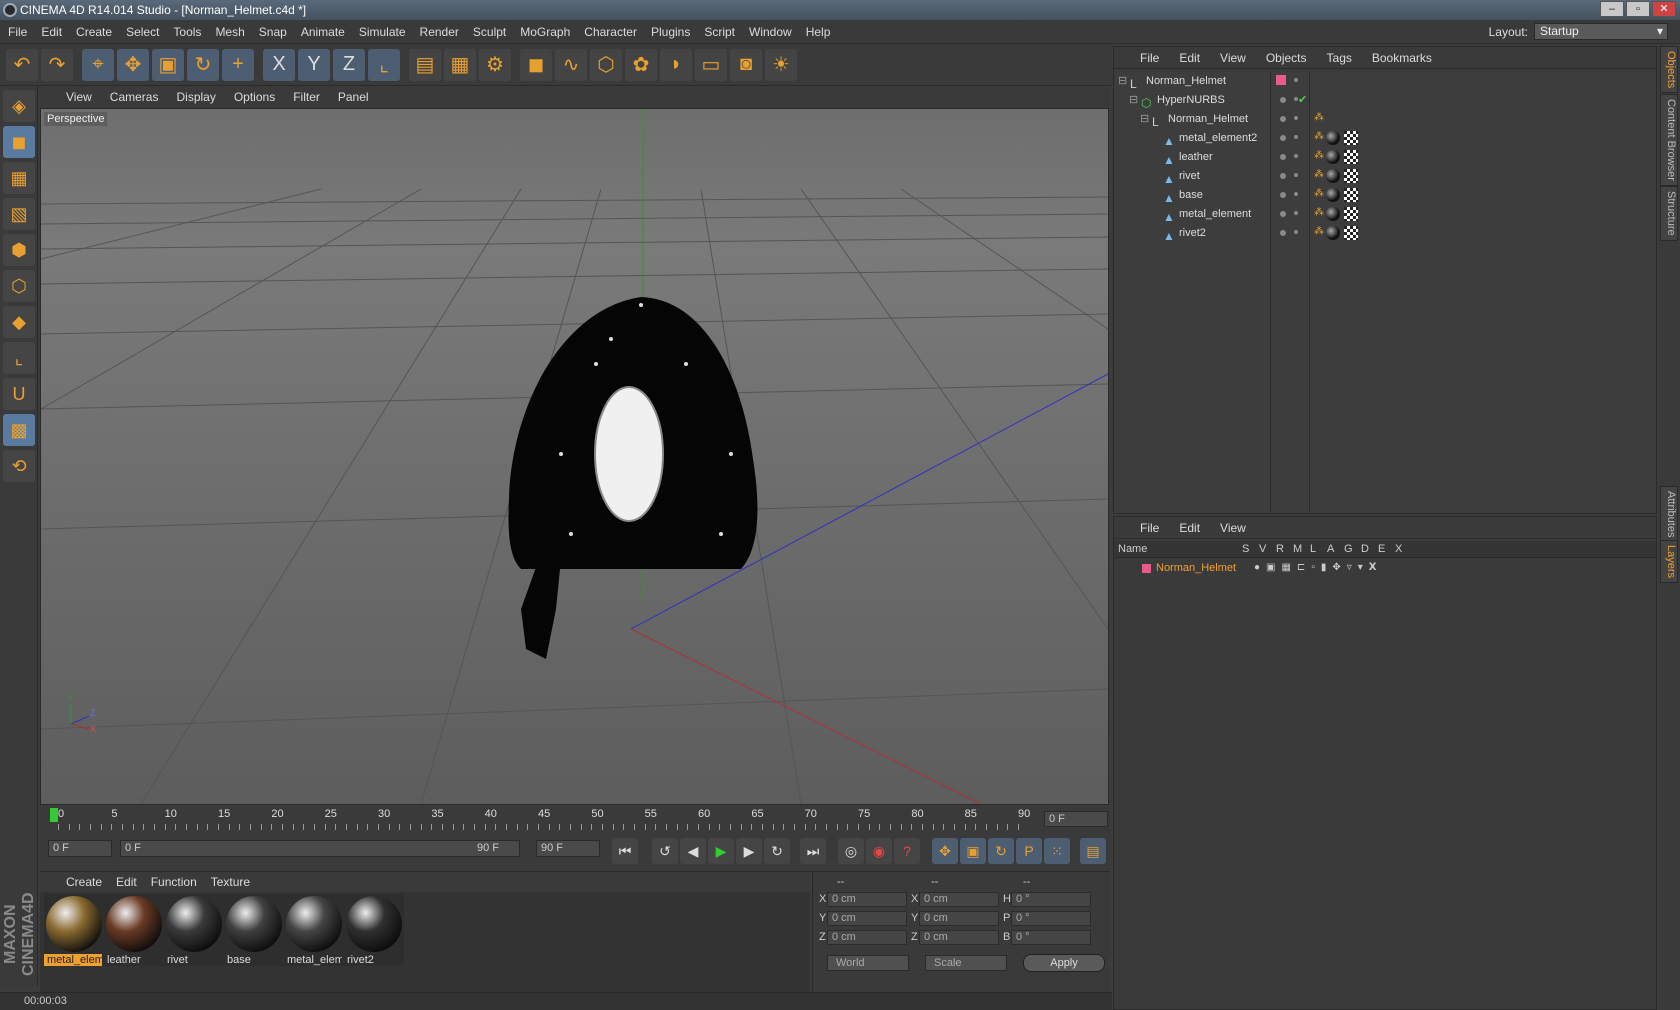 This screenshot has width=1680, height=1010. What do you see at coordinates (1191, 100) in the screenshot?
I see `object-name: HyperNURBS` at bounding box center [1191, 100].